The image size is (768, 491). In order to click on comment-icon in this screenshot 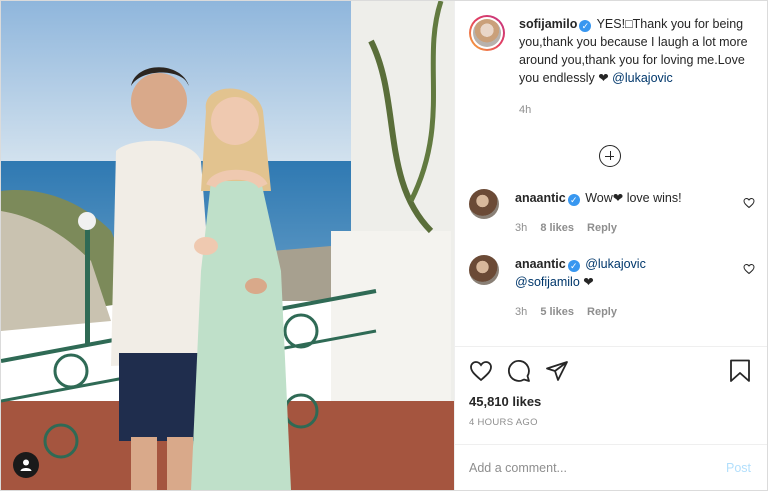, I will do `click(519, 371)`.